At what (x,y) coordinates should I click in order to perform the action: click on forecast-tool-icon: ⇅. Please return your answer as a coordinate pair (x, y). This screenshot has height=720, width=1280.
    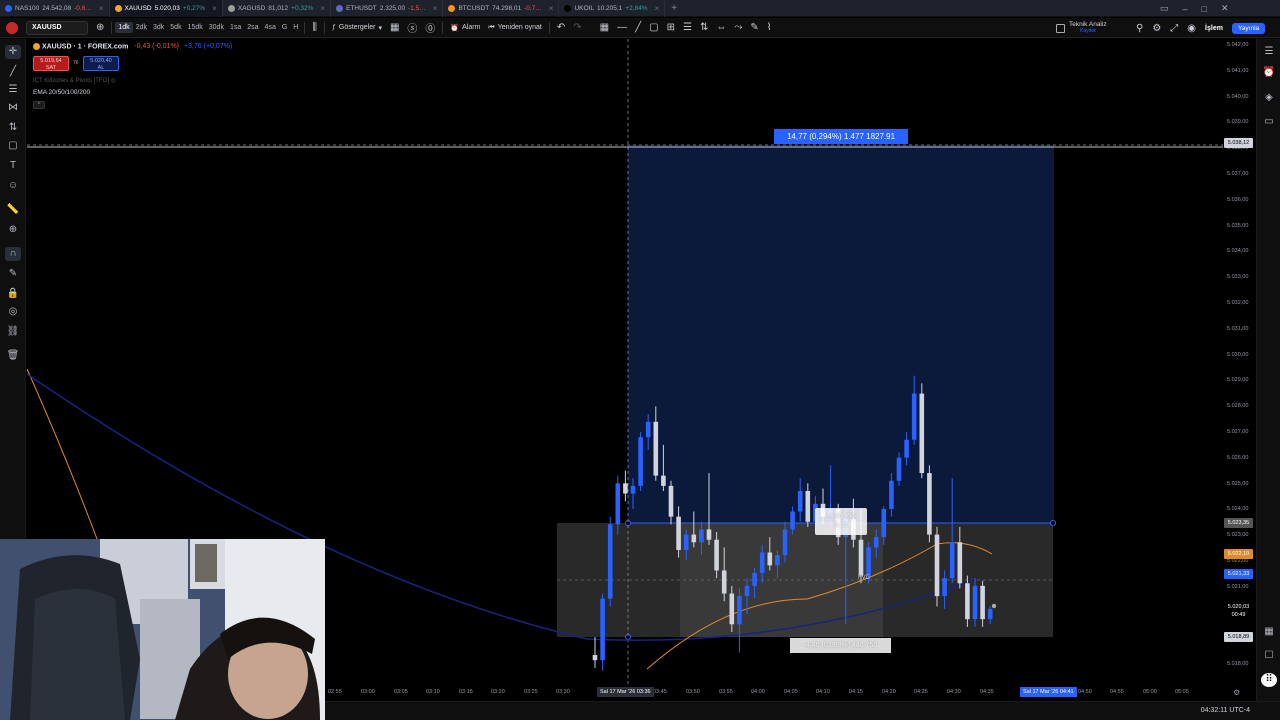
    Looking at the image, I should click on (13, 128).